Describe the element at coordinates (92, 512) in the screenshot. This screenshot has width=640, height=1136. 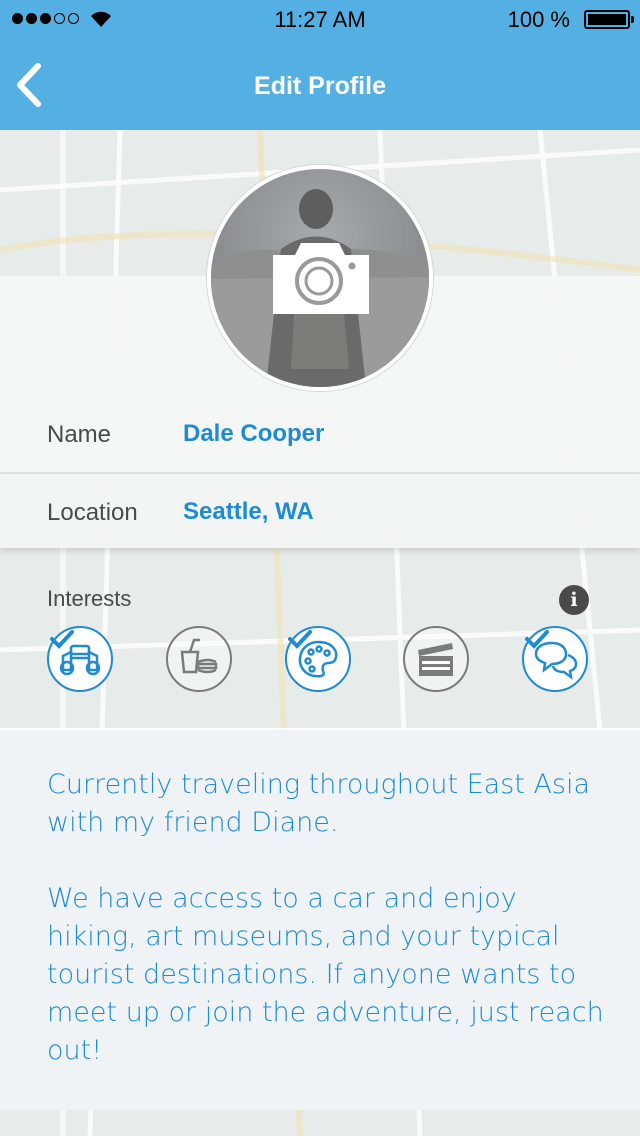
I see `location-label: Location` at that location.